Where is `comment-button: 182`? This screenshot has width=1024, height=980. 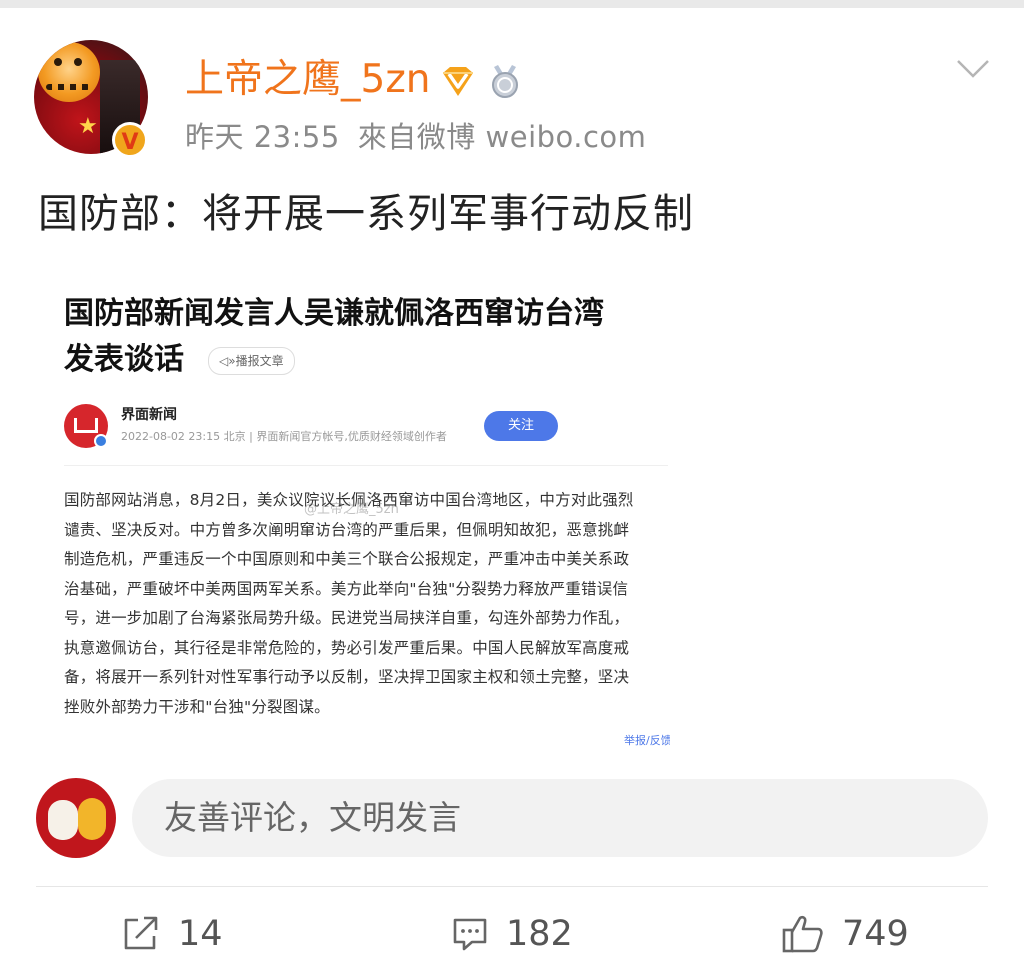 comment-button: 182 is located at coordinates (512, 934).